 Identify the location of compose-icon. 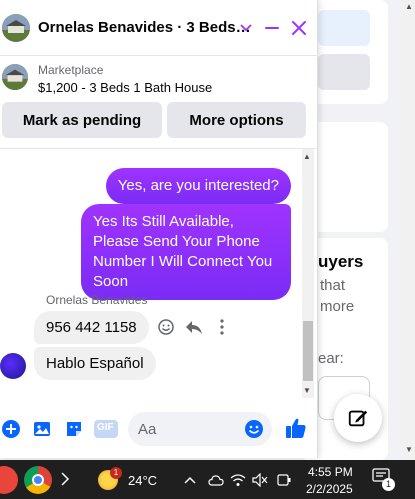
(358, 418).